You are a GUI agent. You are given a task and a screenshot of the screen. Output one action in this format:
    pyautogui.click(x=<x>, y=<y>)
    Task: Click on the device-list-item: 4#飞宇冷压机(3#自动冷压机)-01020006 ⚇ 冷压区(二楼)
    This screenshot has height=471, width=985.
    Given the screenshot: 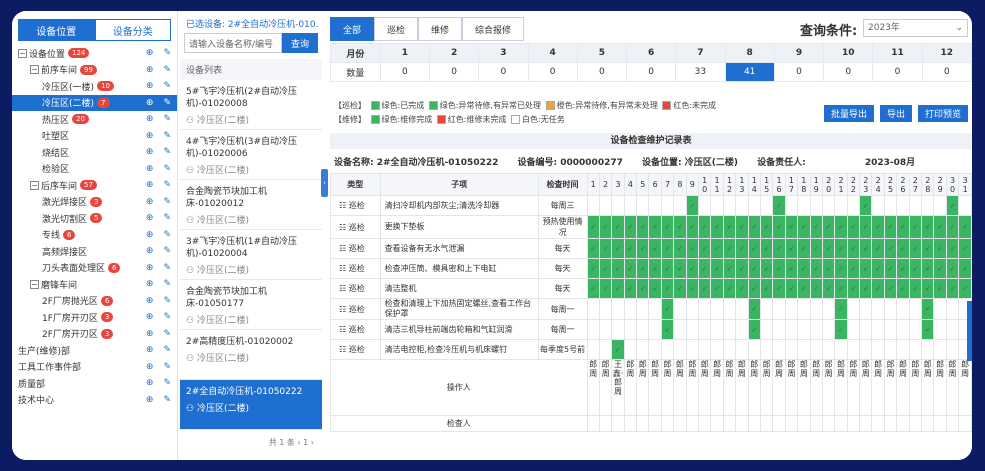 What is the action you would take?
    pyautogui.click(x=251, y=155)
    